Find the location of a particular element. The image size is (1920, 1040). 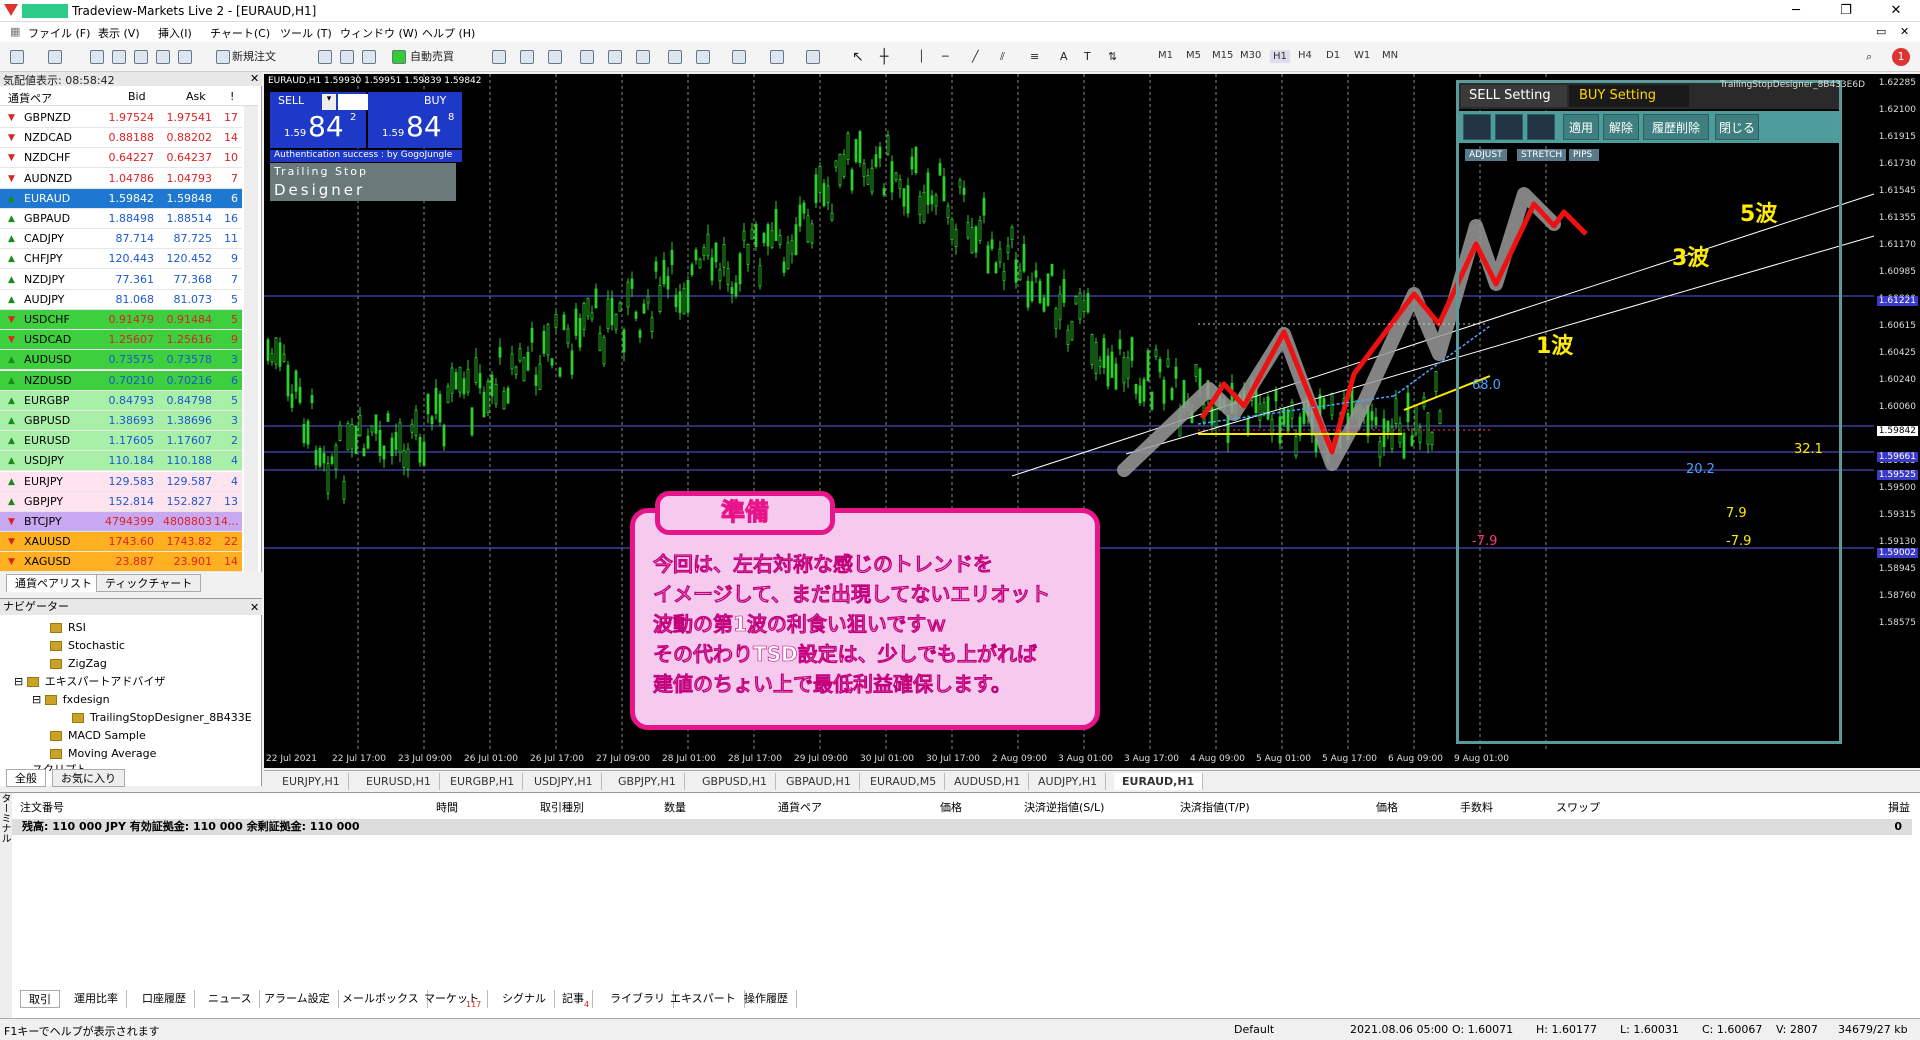

quote-row: ▲ EURAUD 1.59842 1.59848 6 is located at coordinates (121, 198).